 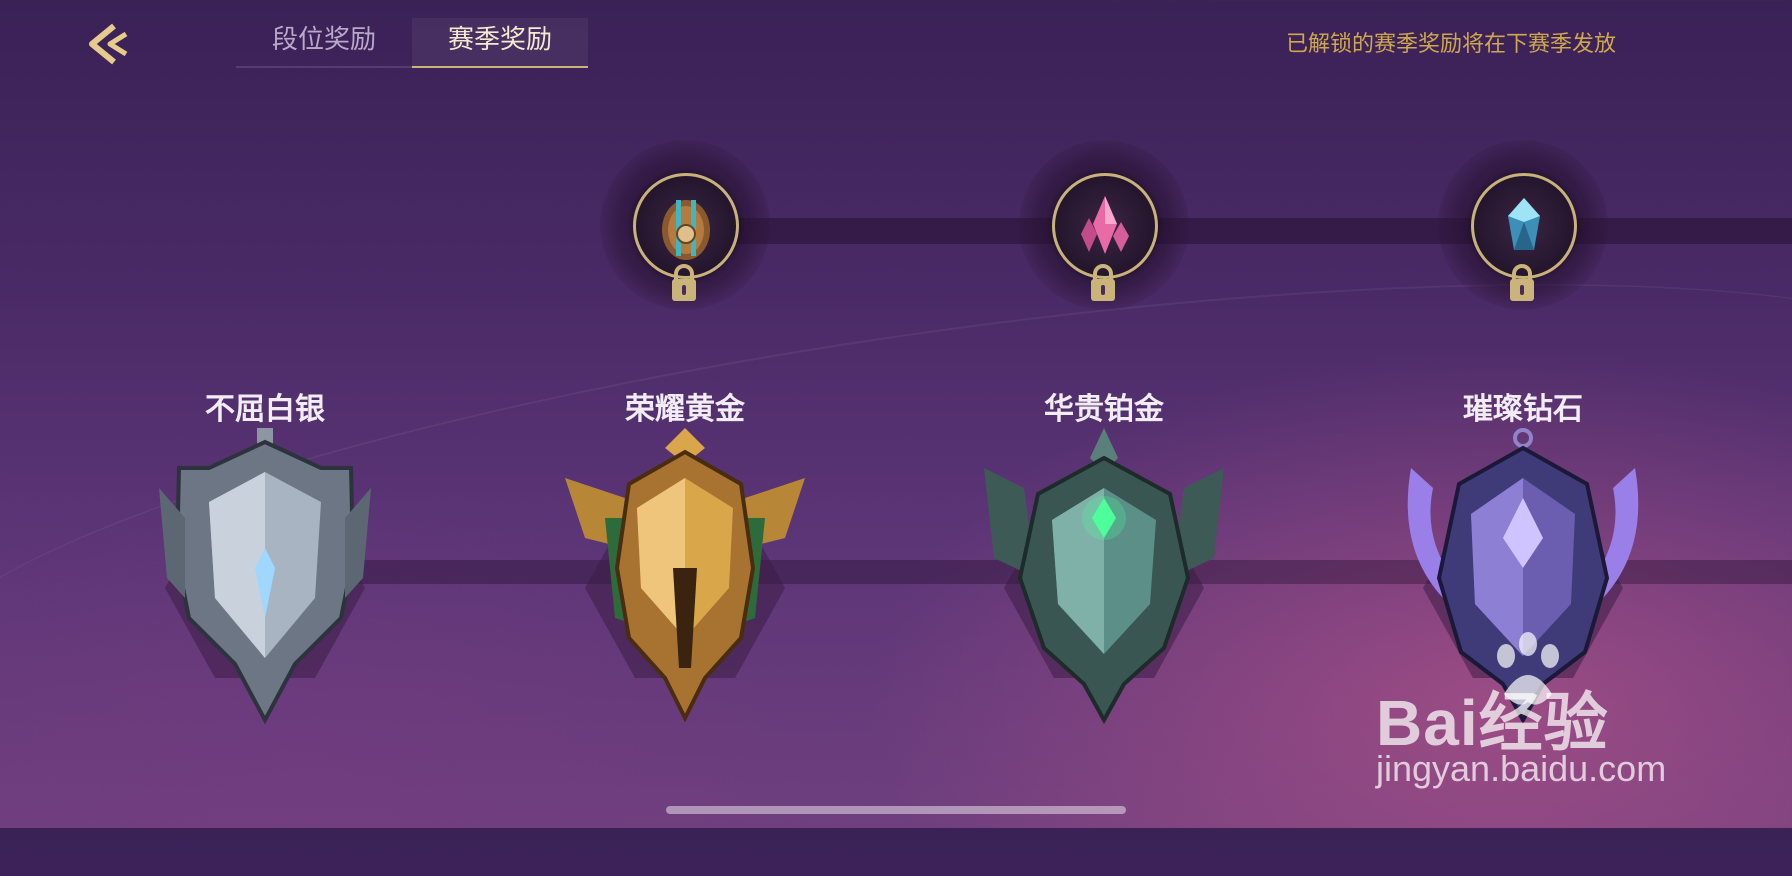 I want to click on double-chevron-left-icon, so click(x=108, y=44).